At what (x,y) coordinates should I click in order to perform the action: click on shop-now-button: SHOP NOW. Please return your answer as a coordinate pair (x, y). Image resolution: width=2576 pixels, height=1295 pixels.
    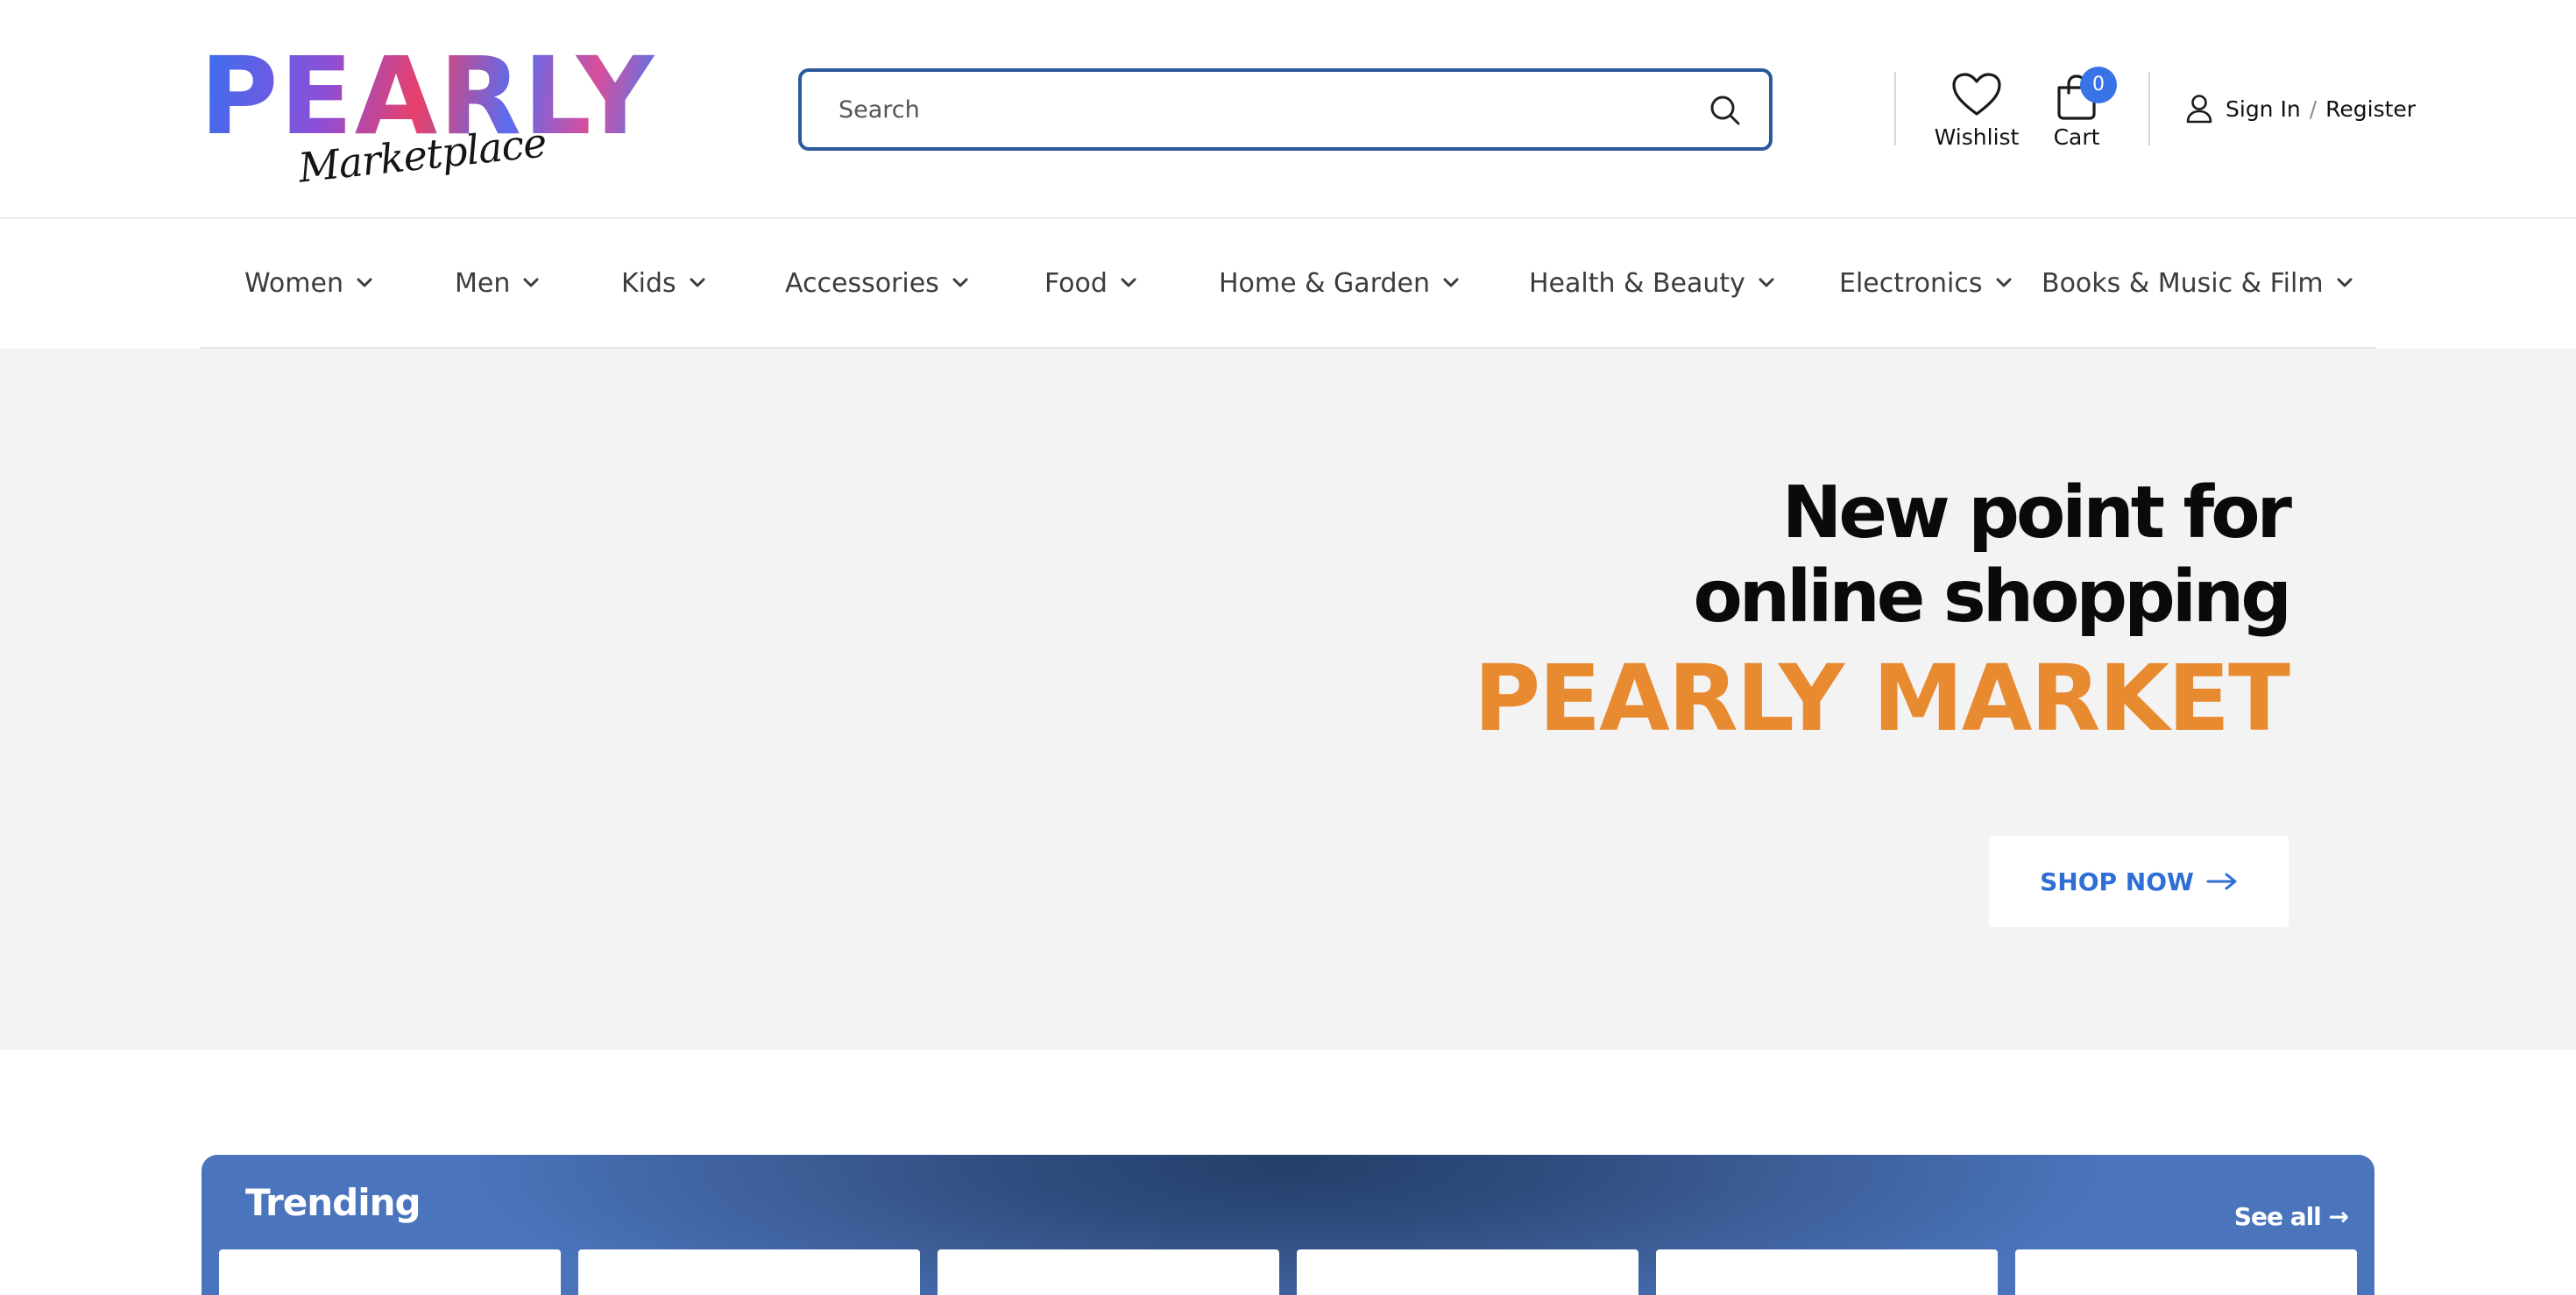
    Looking at the image, I should click on (2139, 881).